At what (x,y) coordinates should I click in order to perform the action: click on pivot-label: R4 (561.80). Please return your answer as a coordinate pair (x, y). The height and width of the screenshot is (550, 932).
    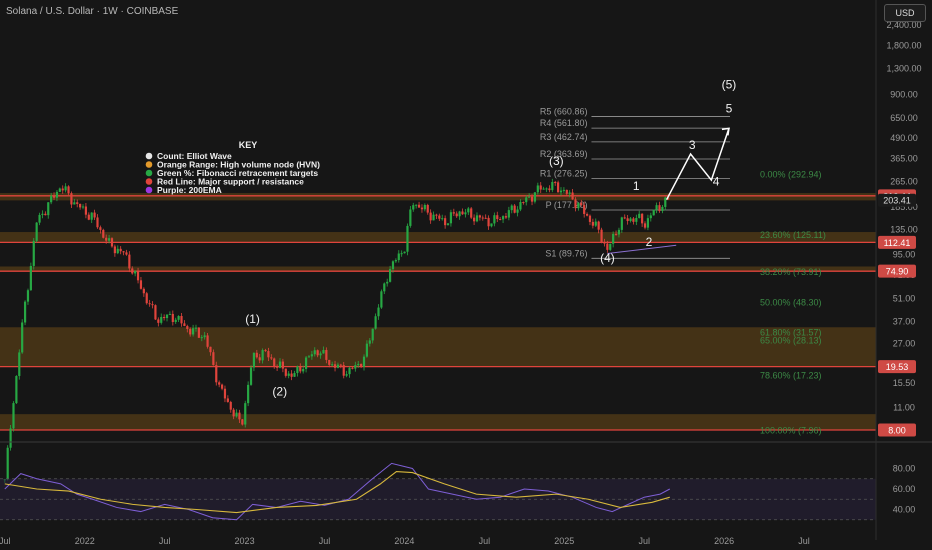
    Looking at the image, I should click on (564, 123).